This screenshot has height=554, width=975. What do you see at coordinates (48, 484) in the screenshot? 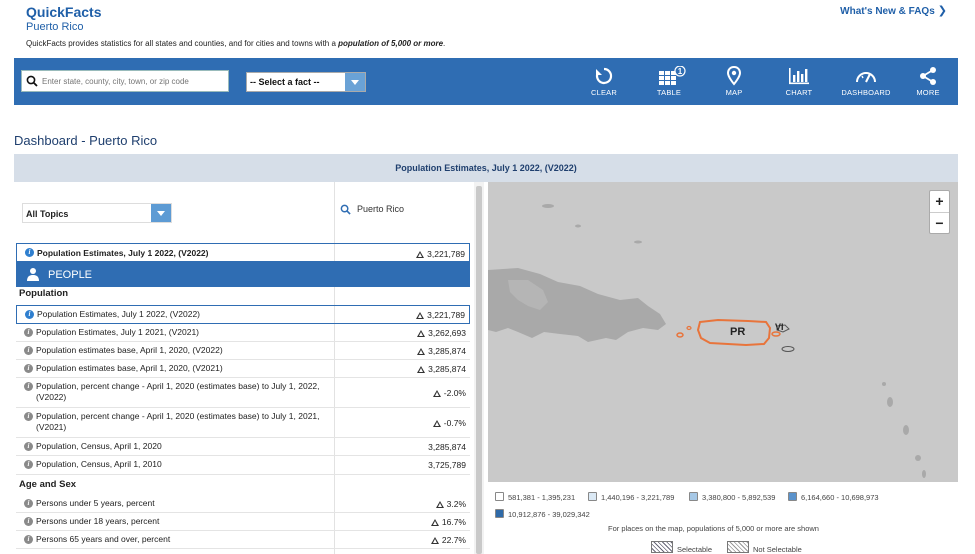
I see `group-heading: Age and Sex` at bounding box center [48, 484].